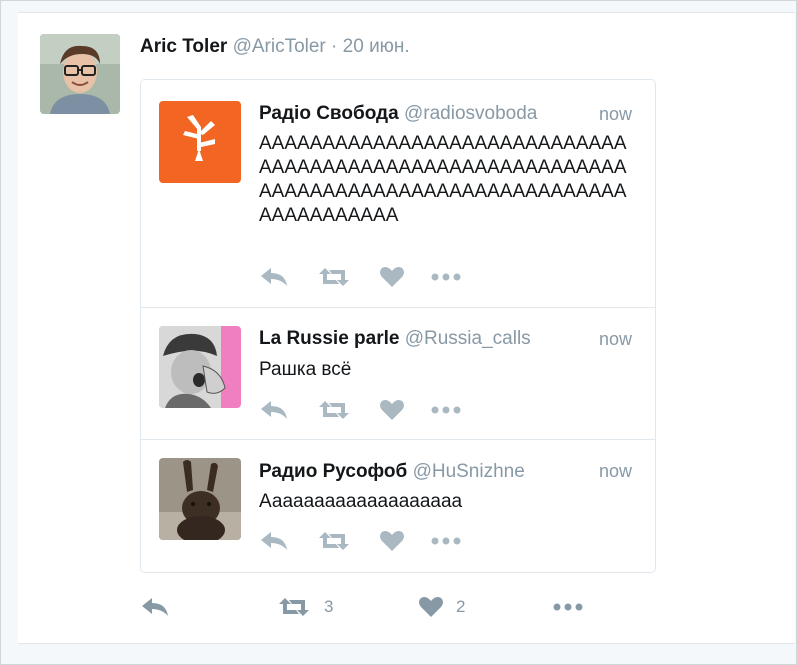 The width and height of the screenshot is (797, 665). I want to click on tweet-date: 20 июн., so click(376, 46).